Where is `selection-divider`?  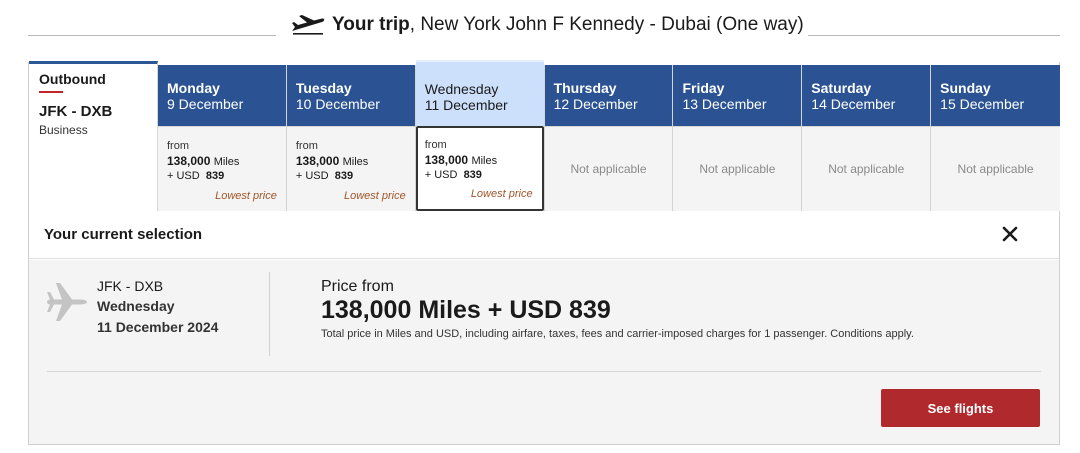
selection-divider is located at coordinates (269, 314).